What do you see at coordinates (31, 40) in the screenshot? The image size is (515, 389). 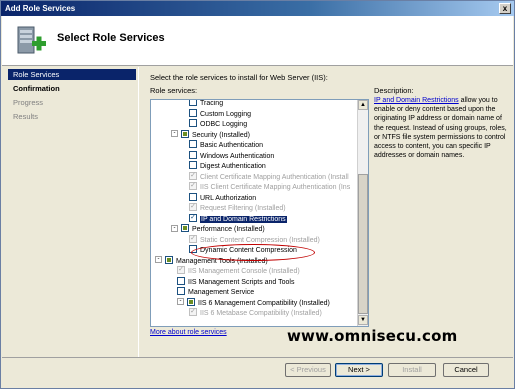 I see `server-add-icon` at bounding box center [31, 40].